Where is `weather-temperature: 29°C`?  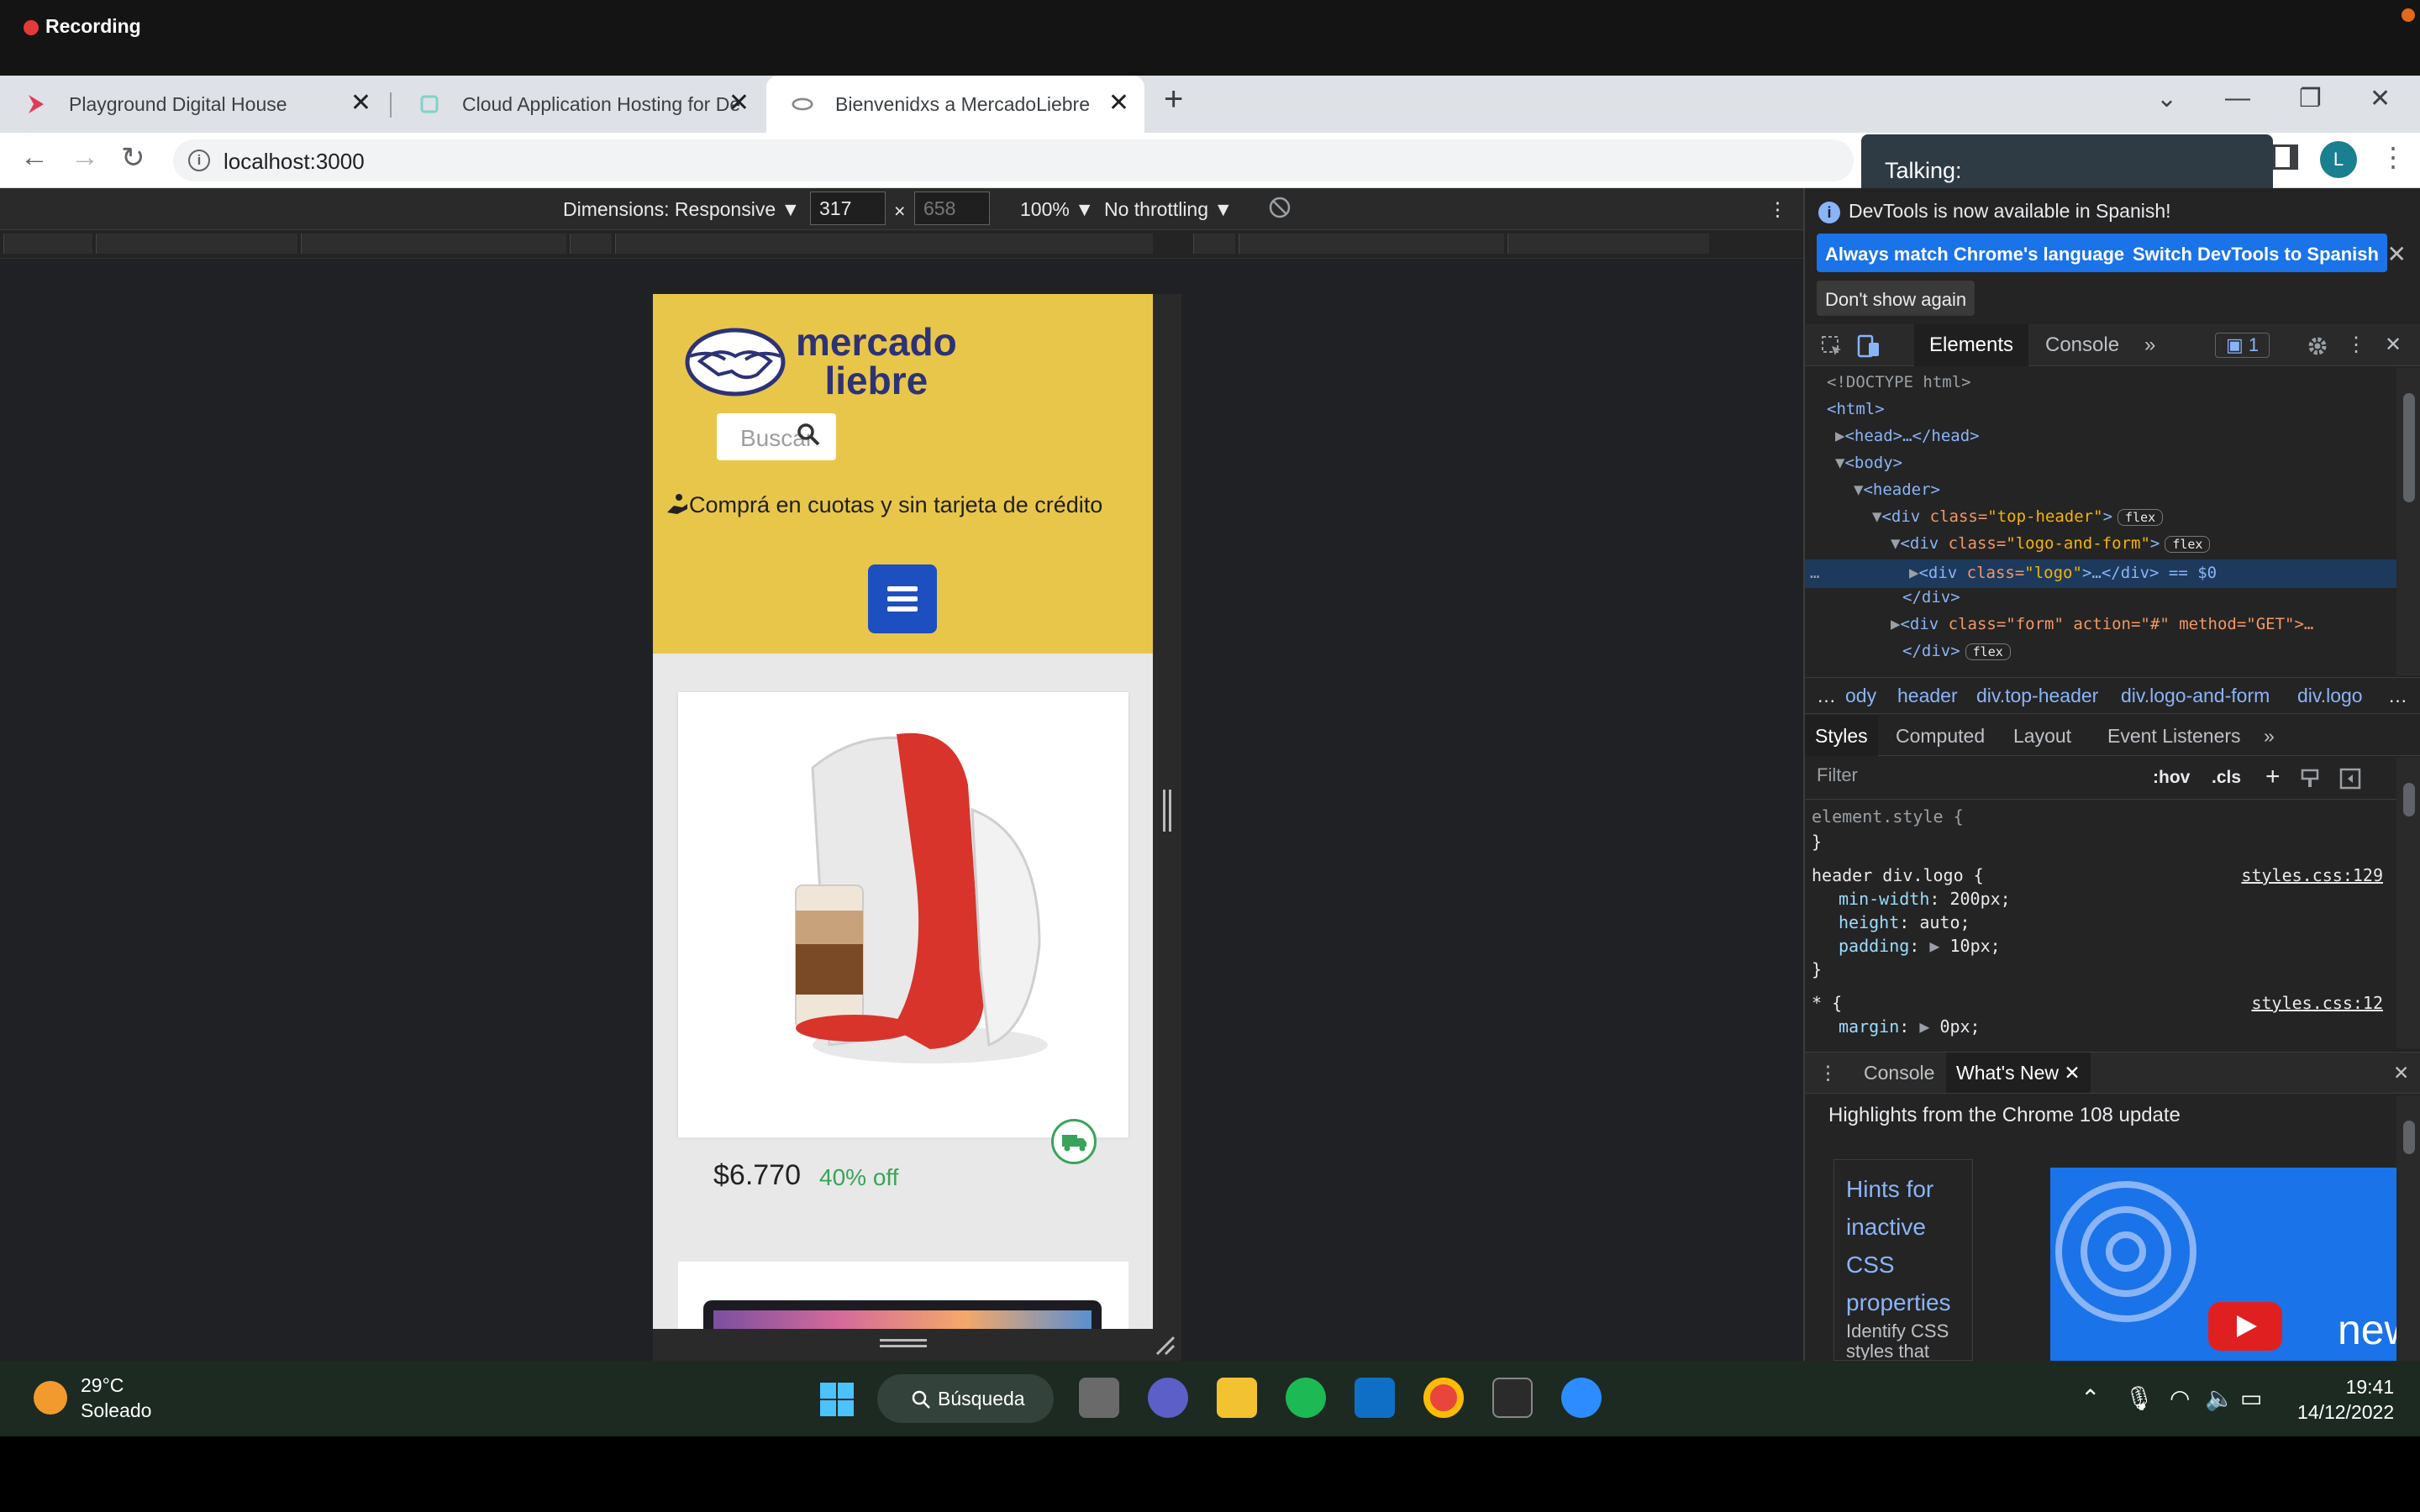 weather-temperature: 29°C is located at coordinates (102, 1385).